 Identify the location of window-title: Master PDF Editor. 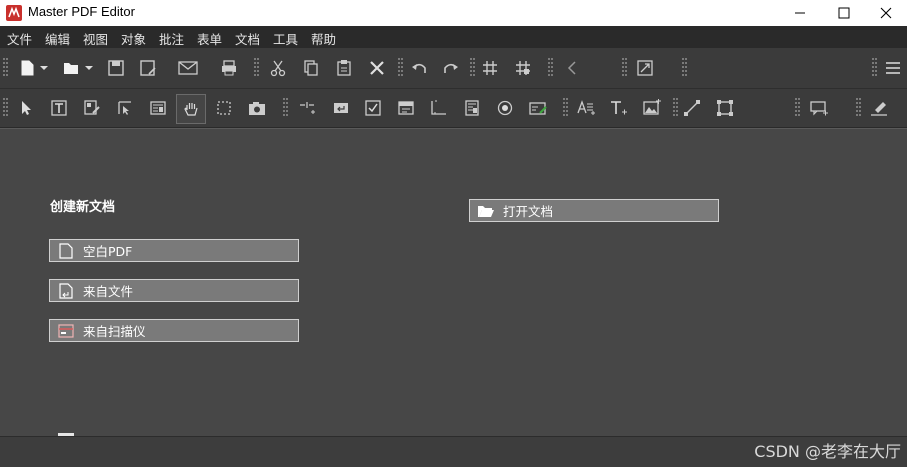
(81, 11).